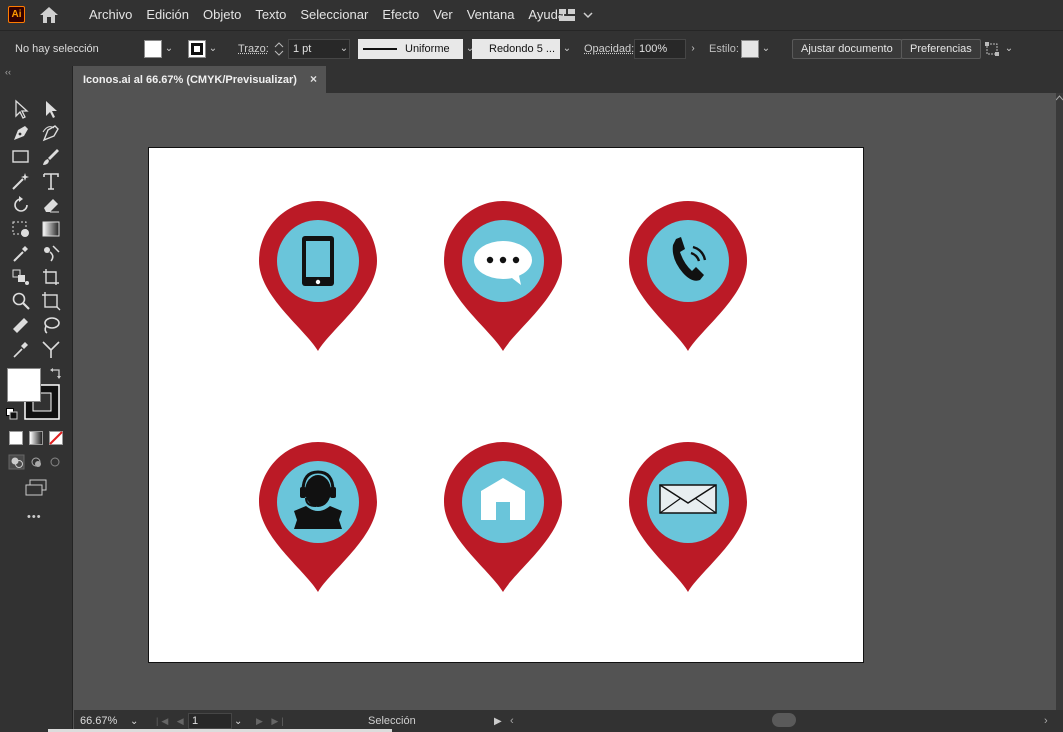 The width and height of the screenshot is (1063, 732). What do you see at coordinates (197, 48) in the screenshot?
I see `stroke-swatch` at bounding box center [197, 48].